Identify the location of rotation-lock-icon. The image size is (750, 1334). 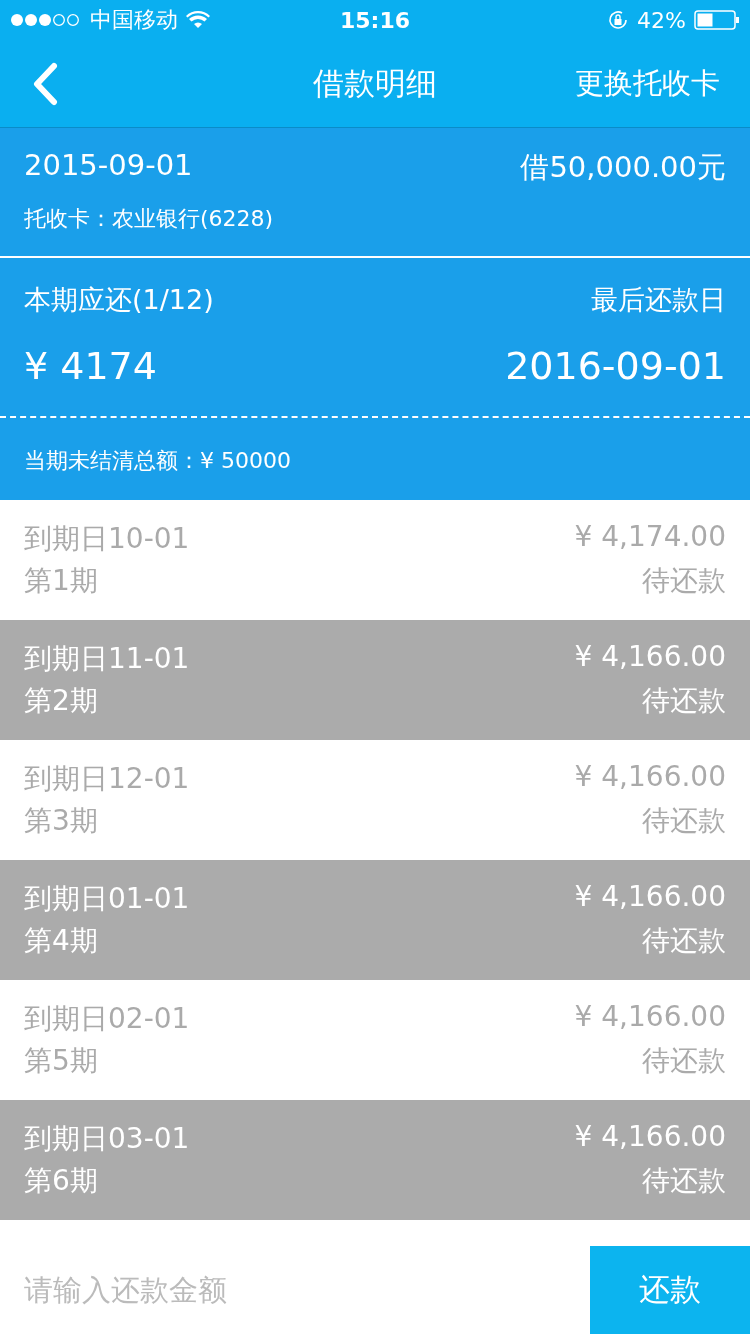
(618, 20).